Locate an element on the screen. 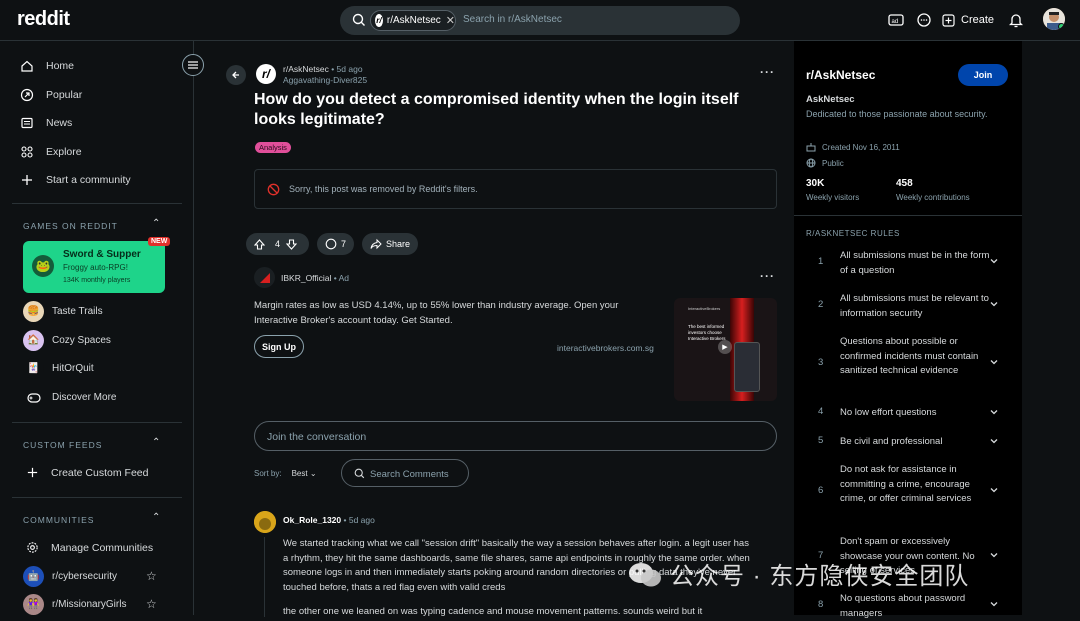  game-item: 🏠 Cozy Spaces is located at coordinates (67, 340).